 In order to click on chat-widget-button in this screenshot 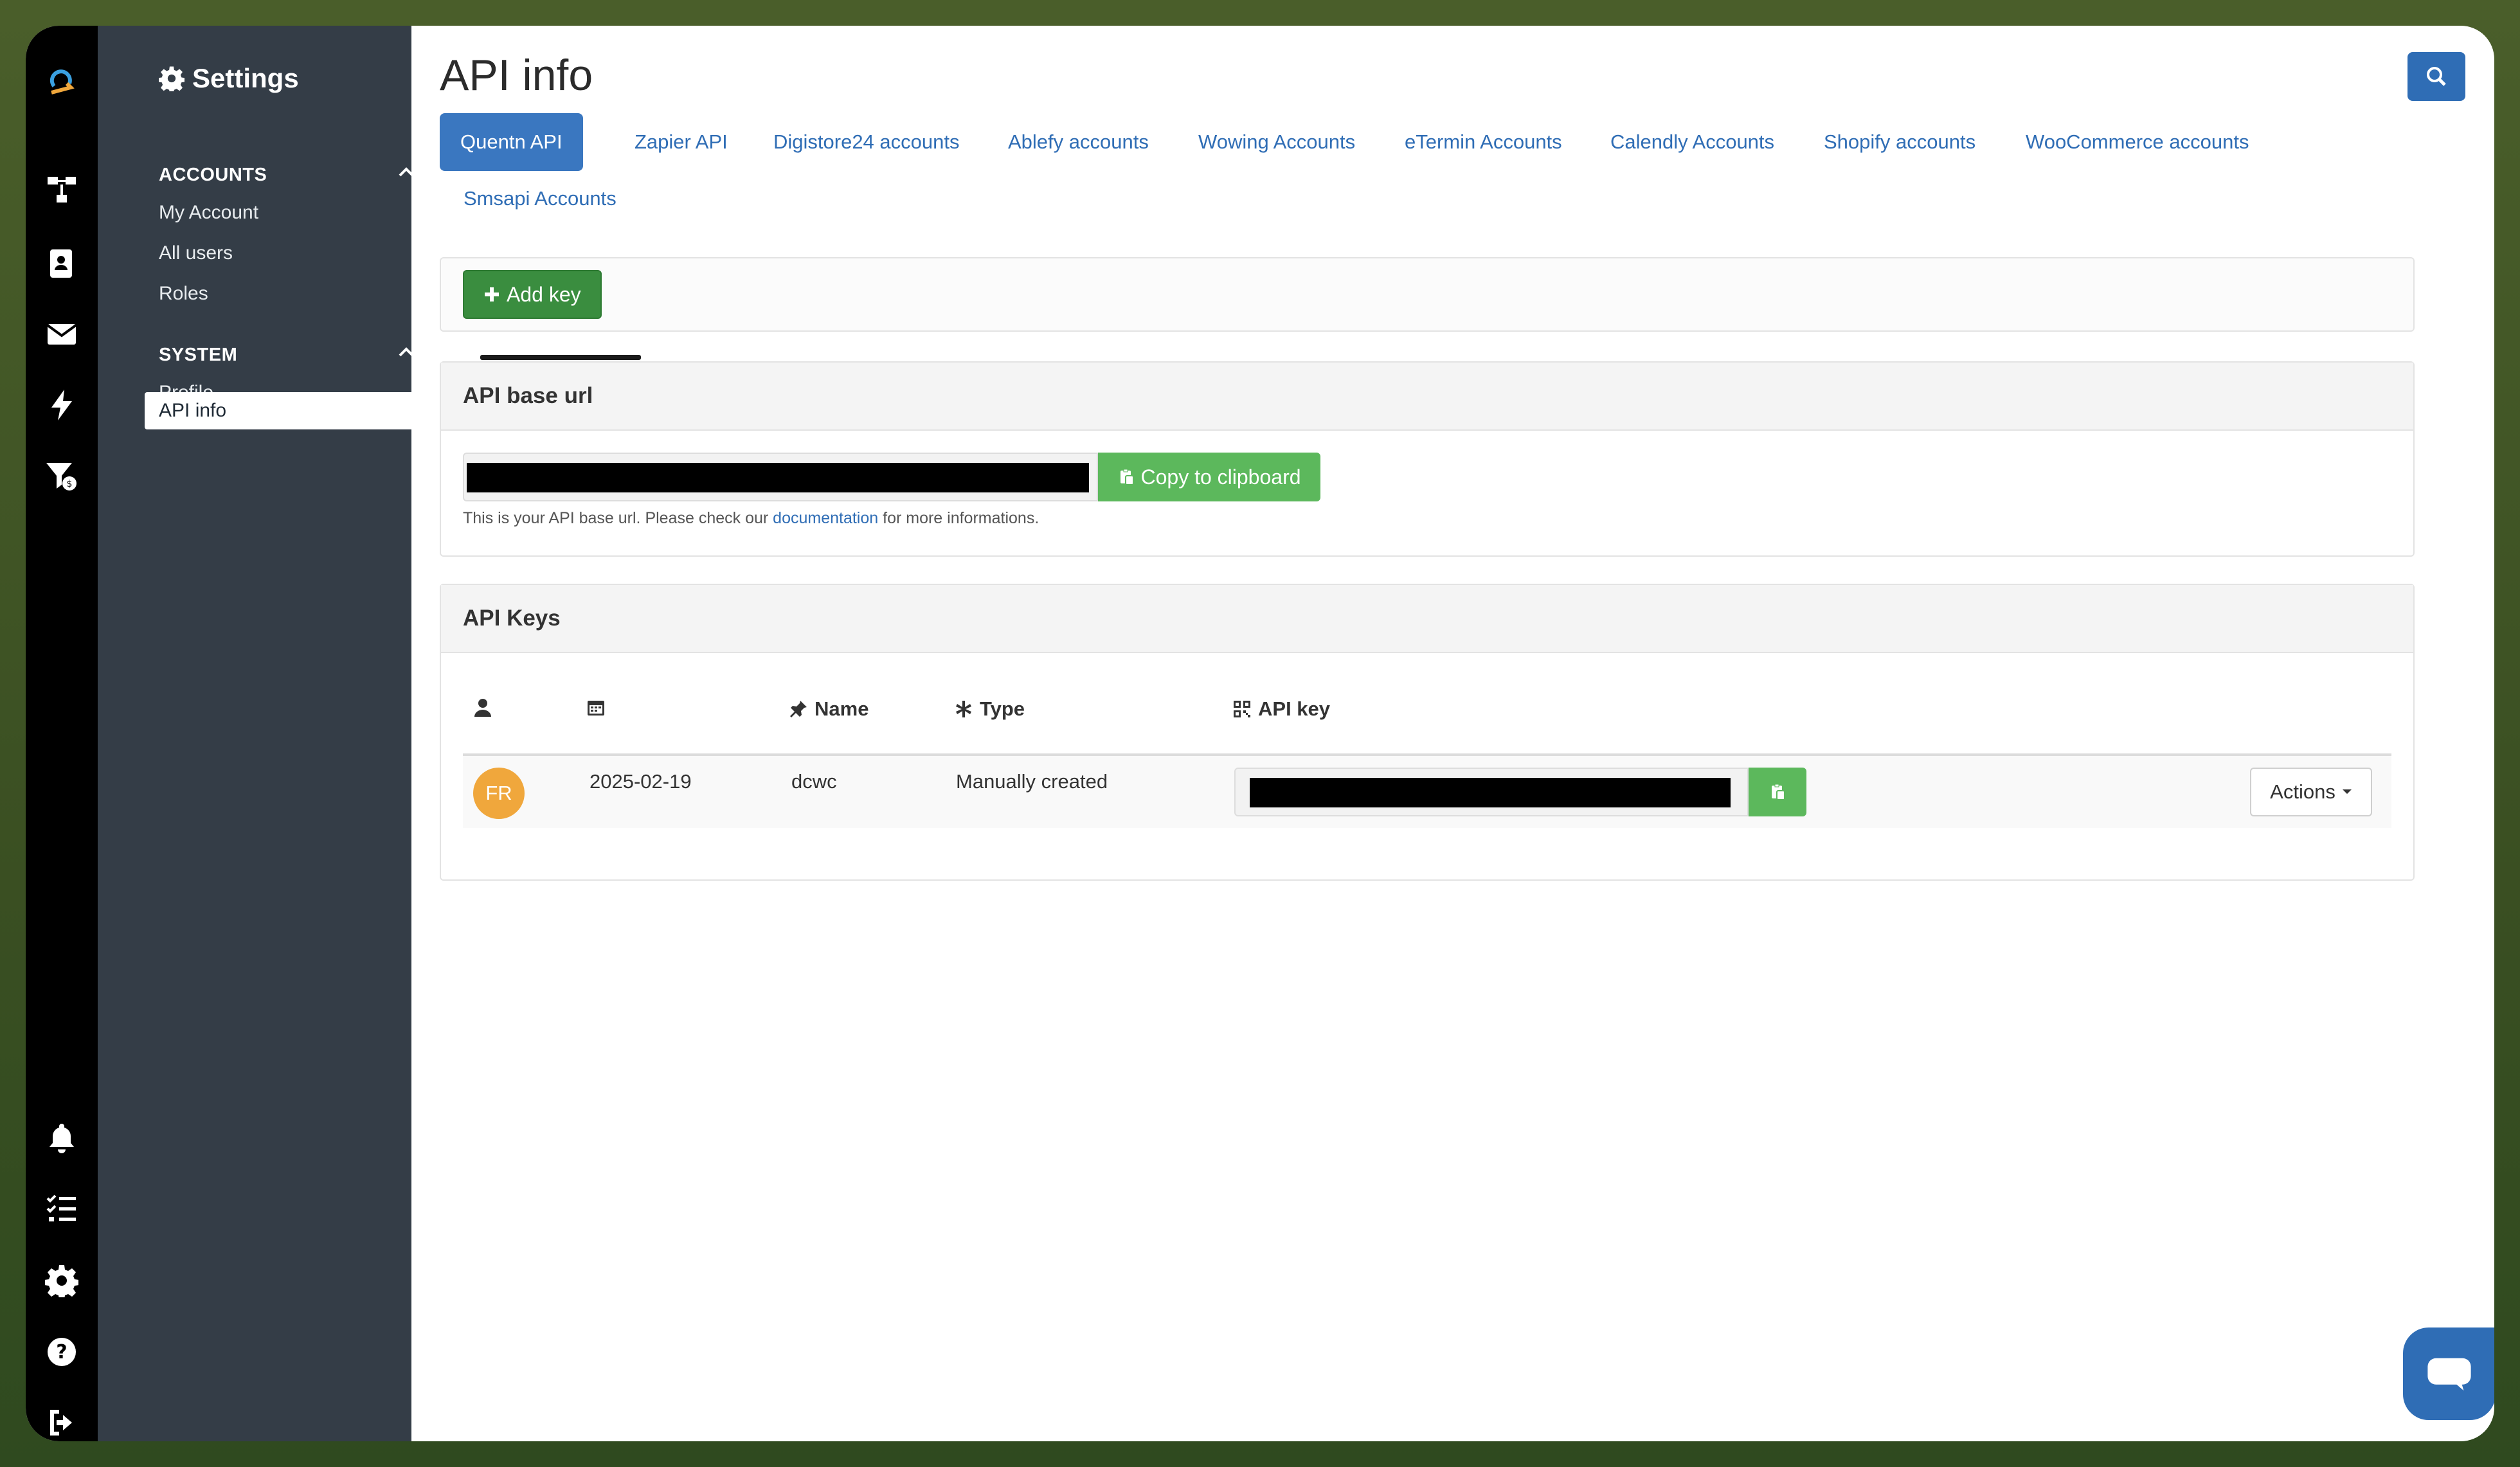, I will do `click(2448, 1374)`.